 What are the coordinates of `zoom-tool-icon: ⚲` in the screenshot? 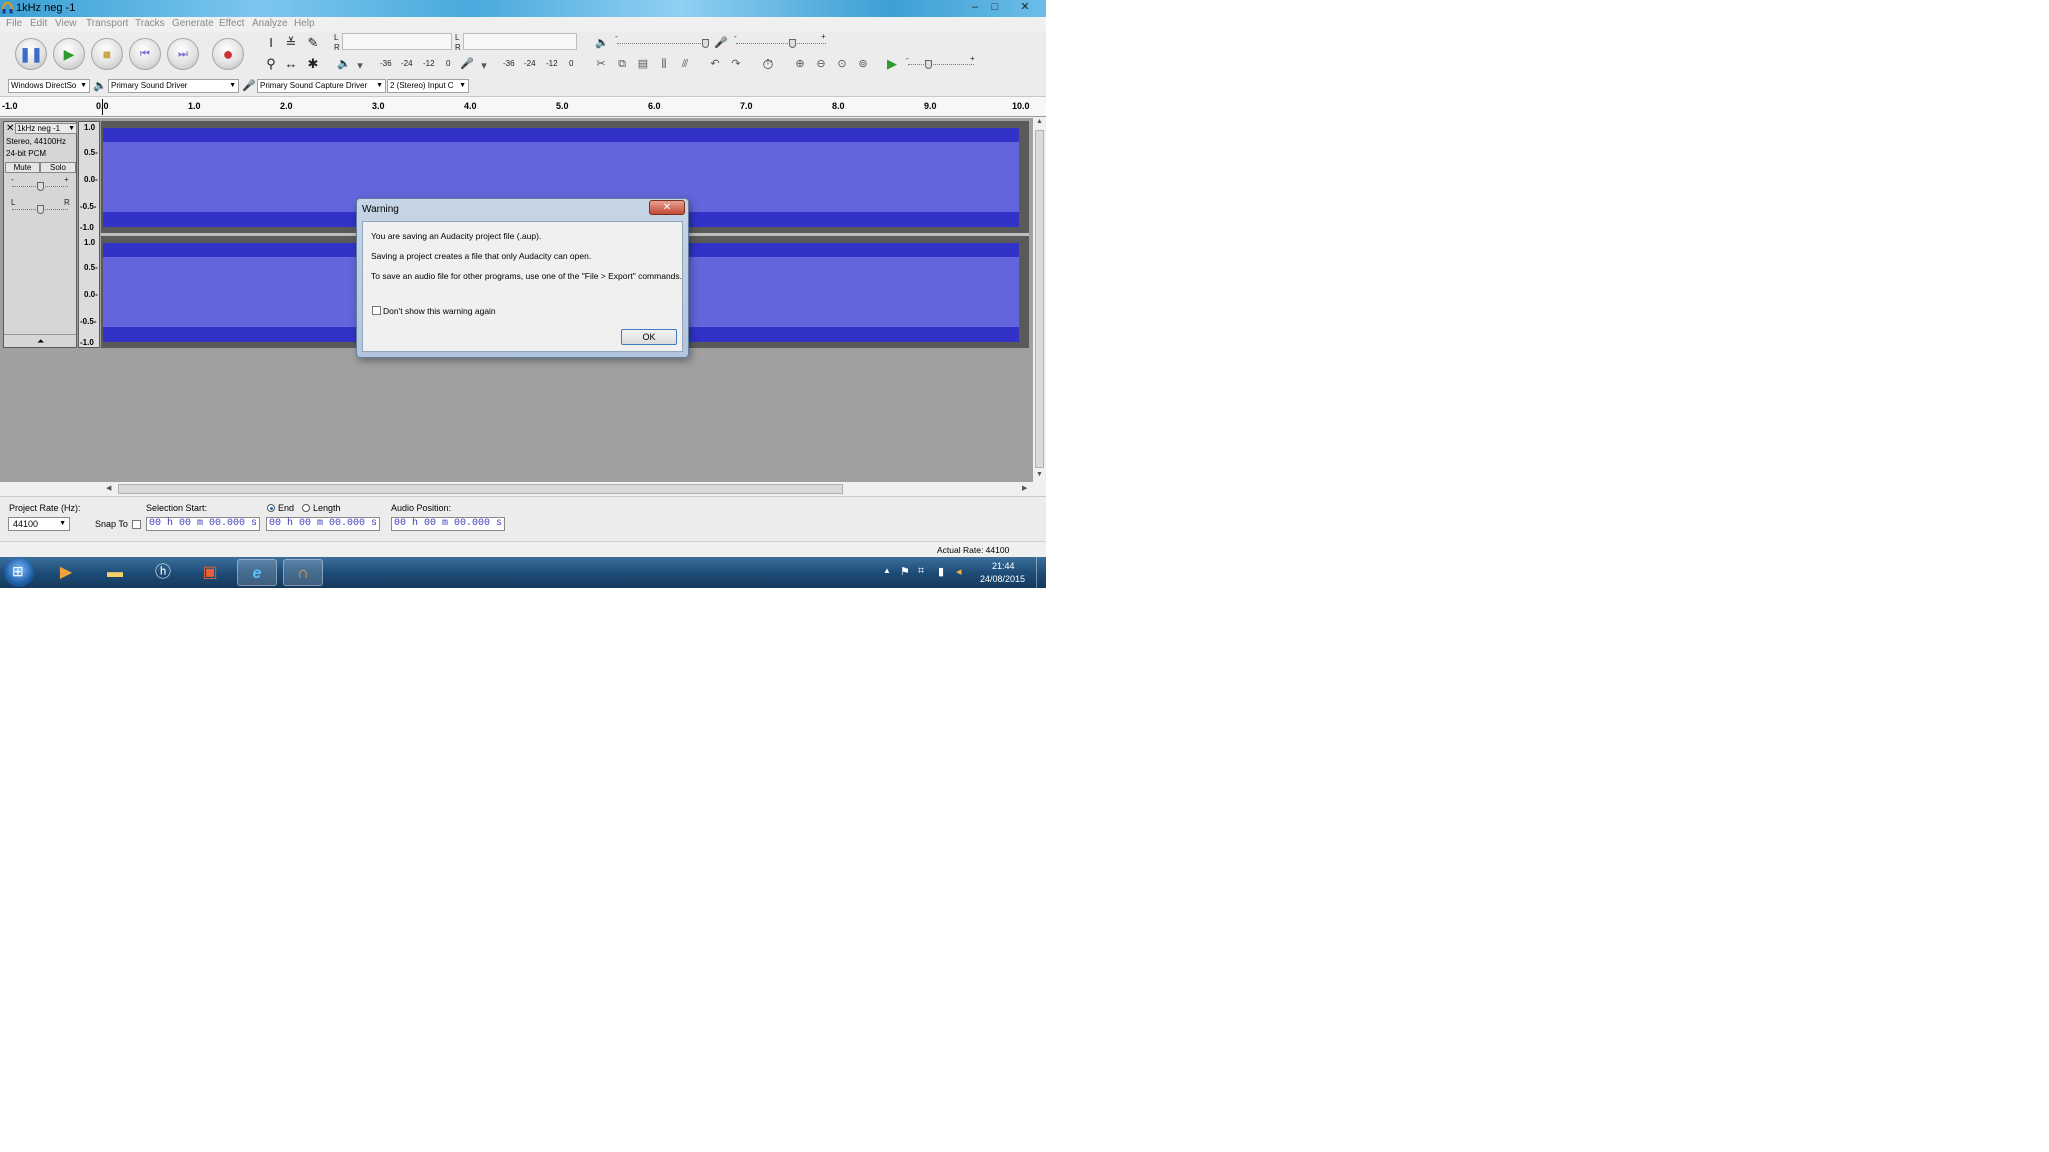 It's located at (271, 64).